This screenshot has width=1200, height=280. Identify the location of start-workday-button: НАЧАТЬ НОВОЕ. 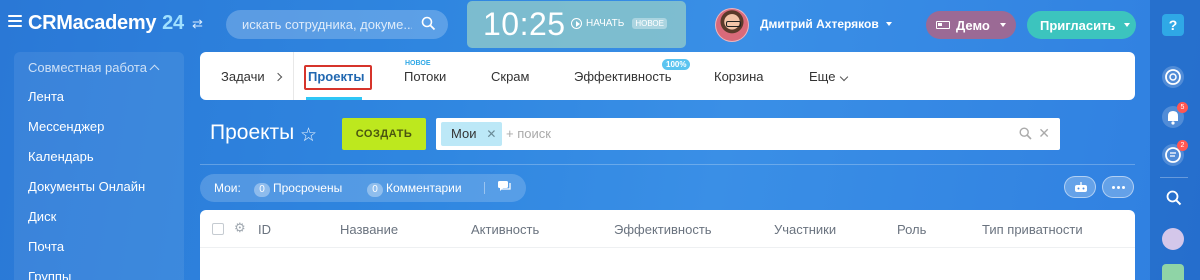
(619, 23).